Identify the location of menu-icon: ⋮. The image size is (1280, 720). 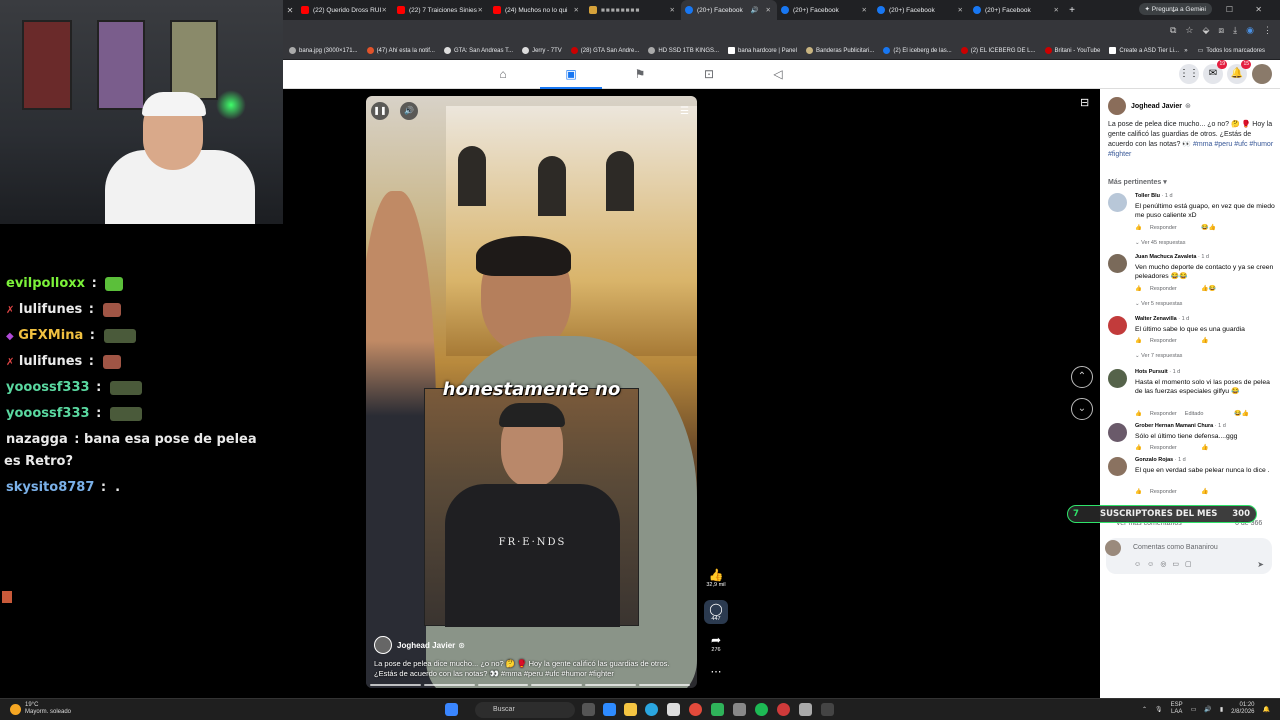
(1267, 30).